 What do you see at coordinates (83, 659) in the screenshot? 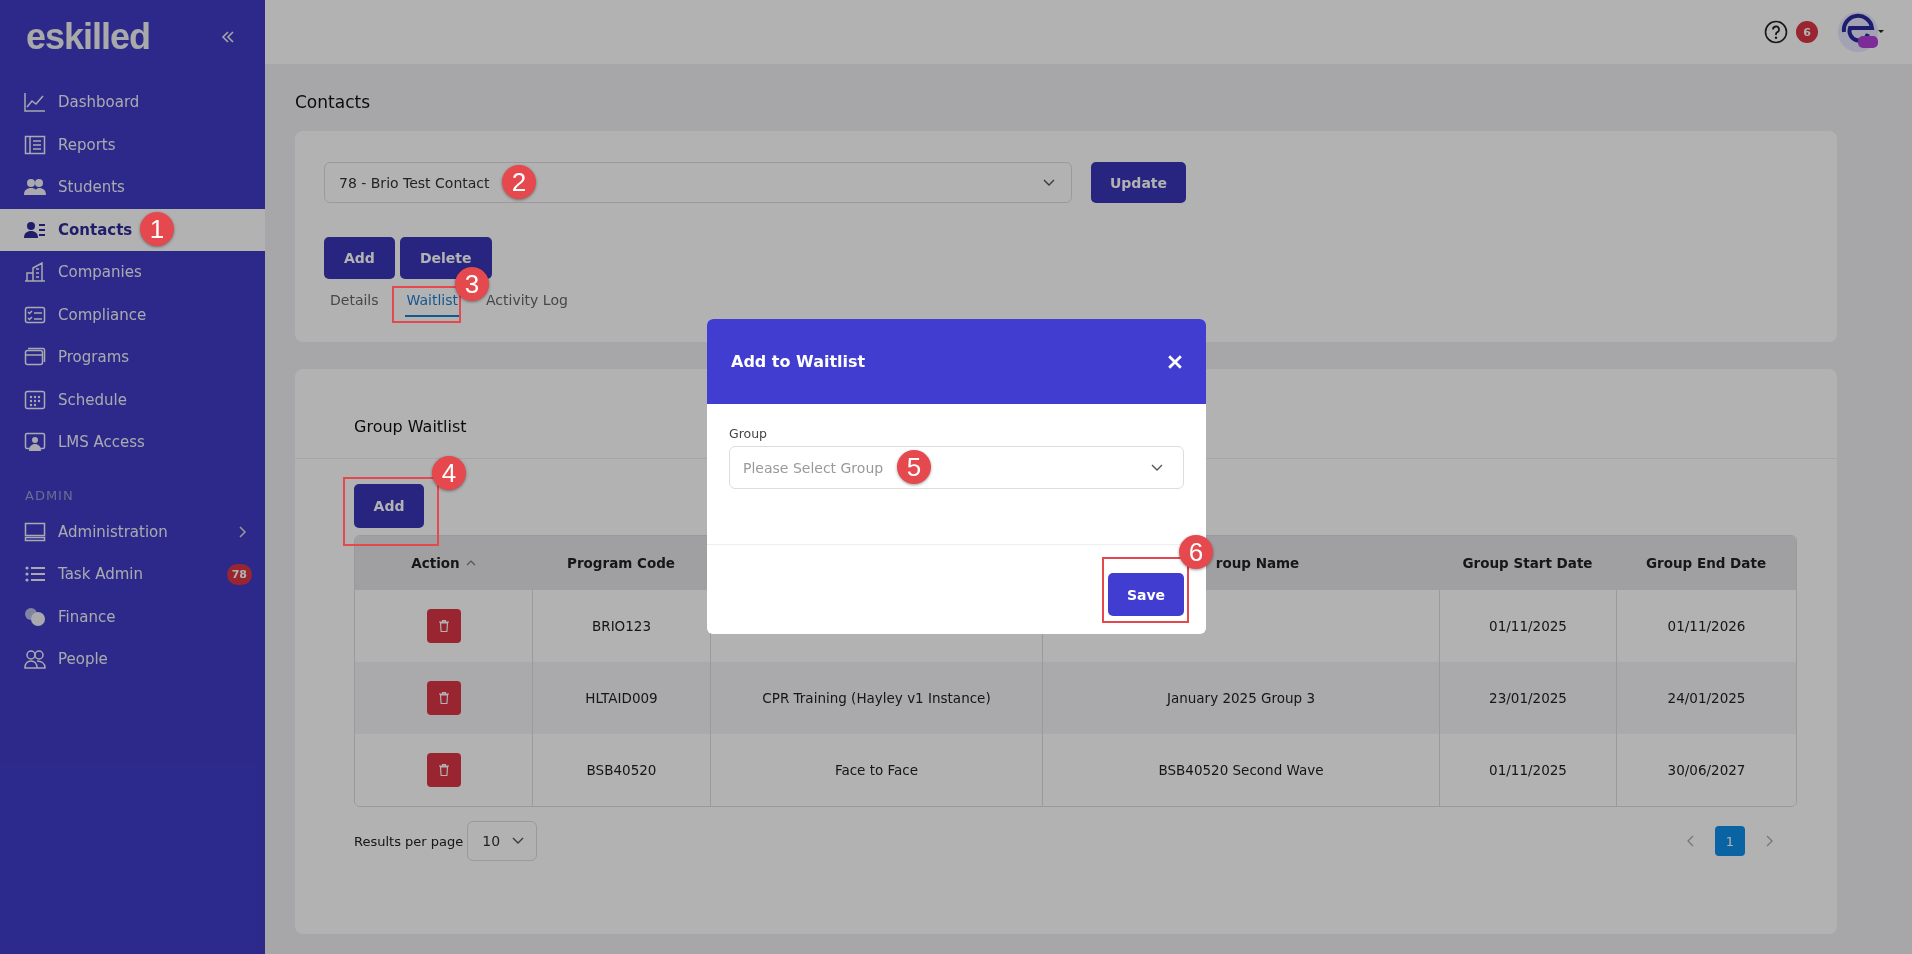
I see `sidebar-item-label: People` at bounding box center [83, 659].